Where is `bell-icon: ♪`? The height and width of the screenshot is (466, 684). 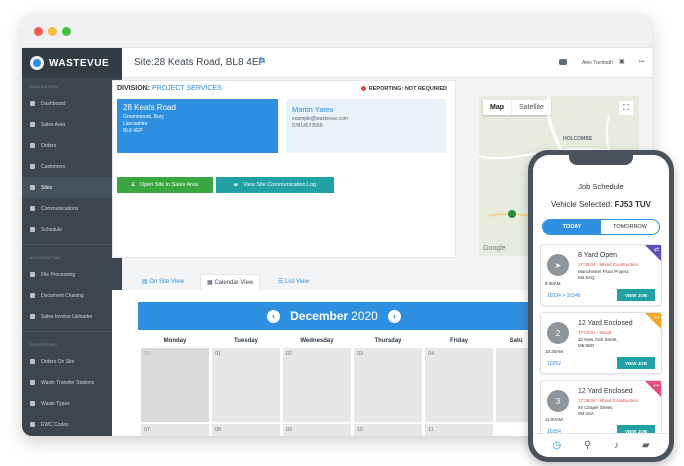
bell-icon: ♪ is located at coordinates (616, 445).